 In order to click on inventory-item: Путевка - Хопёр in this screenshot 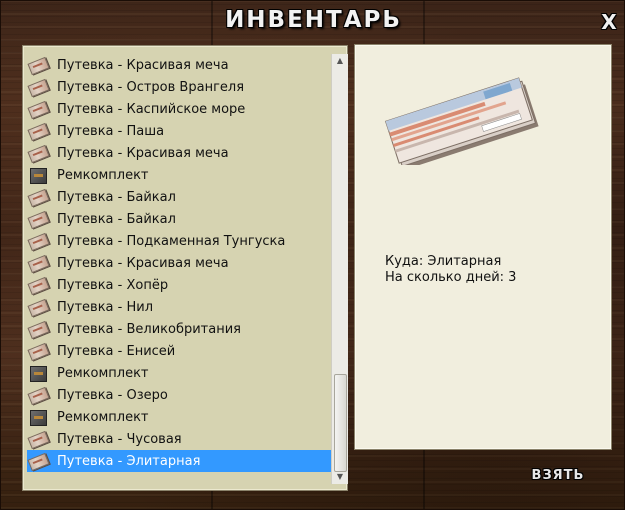, I will do `click(179, 285)`.